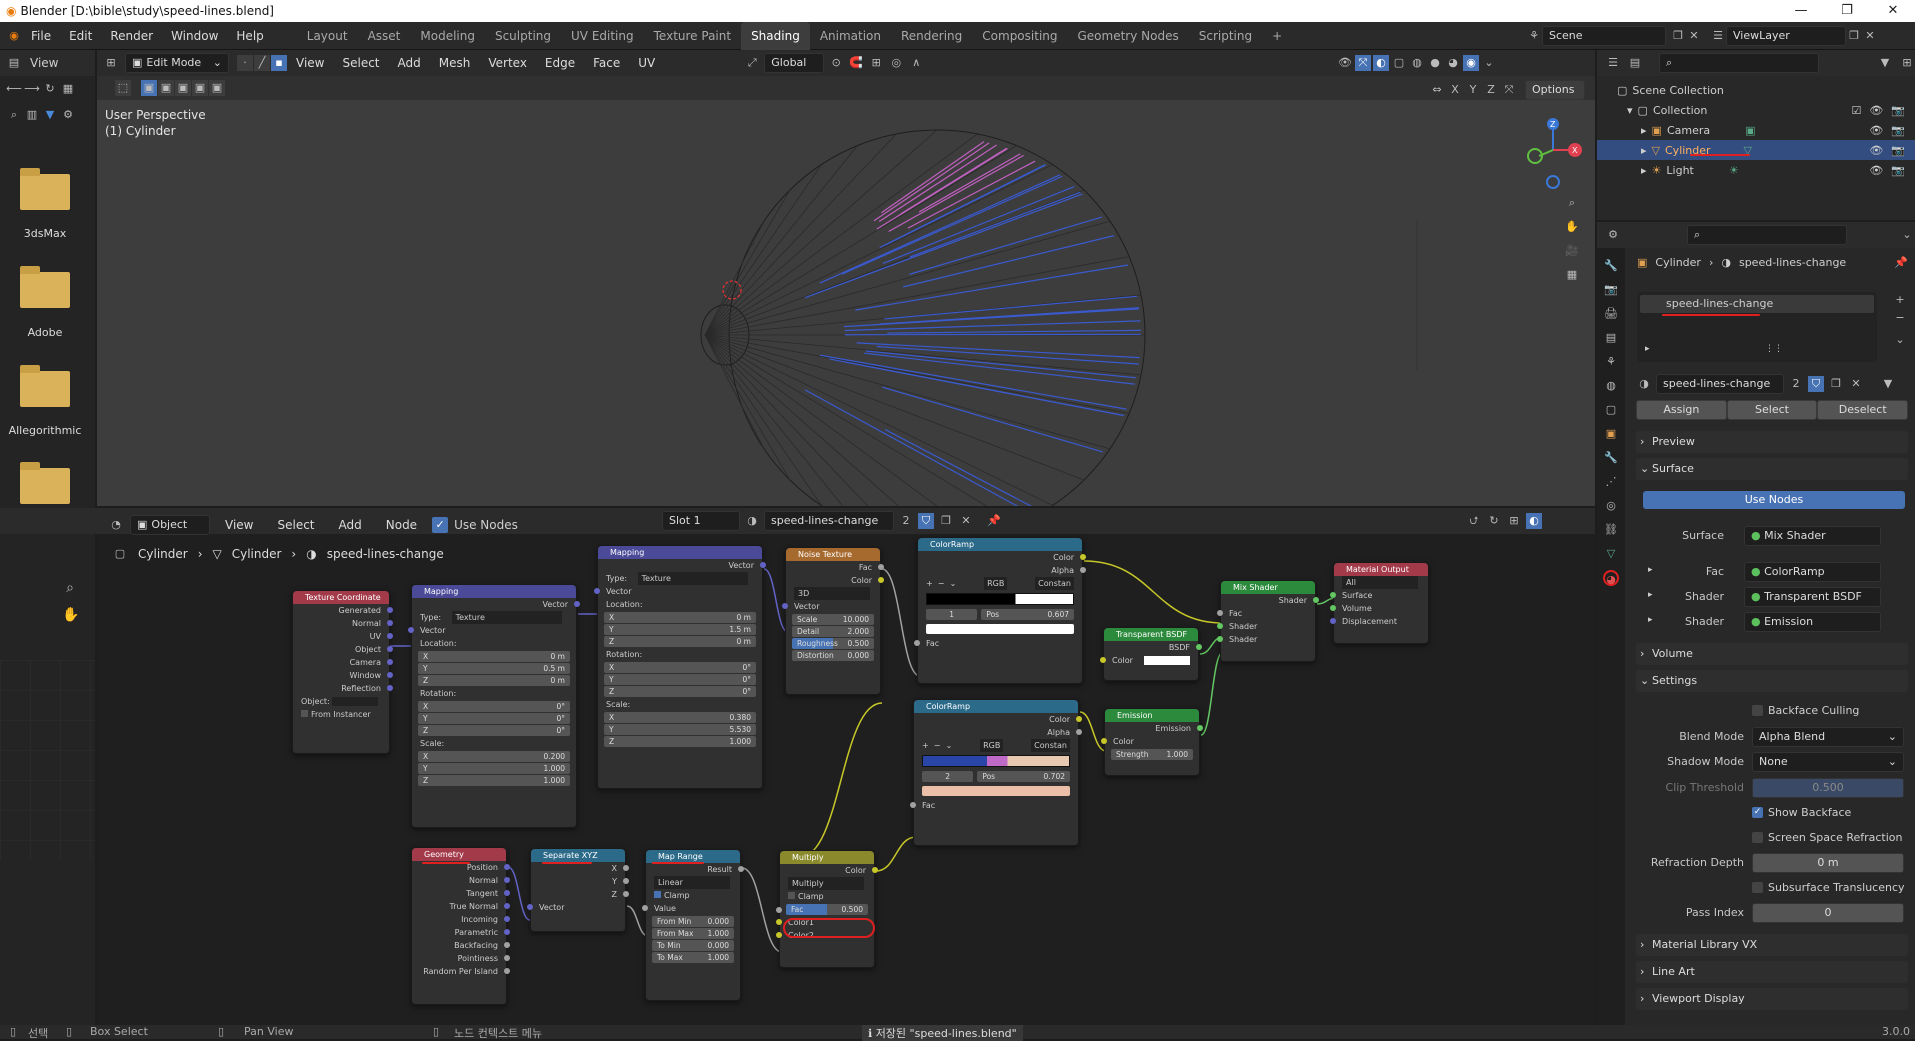  What do you see at coordinates (1611, 458) in the screenshot?
I see `modifier-tab-icon: 🔧` at bounding box center [1611, 458].